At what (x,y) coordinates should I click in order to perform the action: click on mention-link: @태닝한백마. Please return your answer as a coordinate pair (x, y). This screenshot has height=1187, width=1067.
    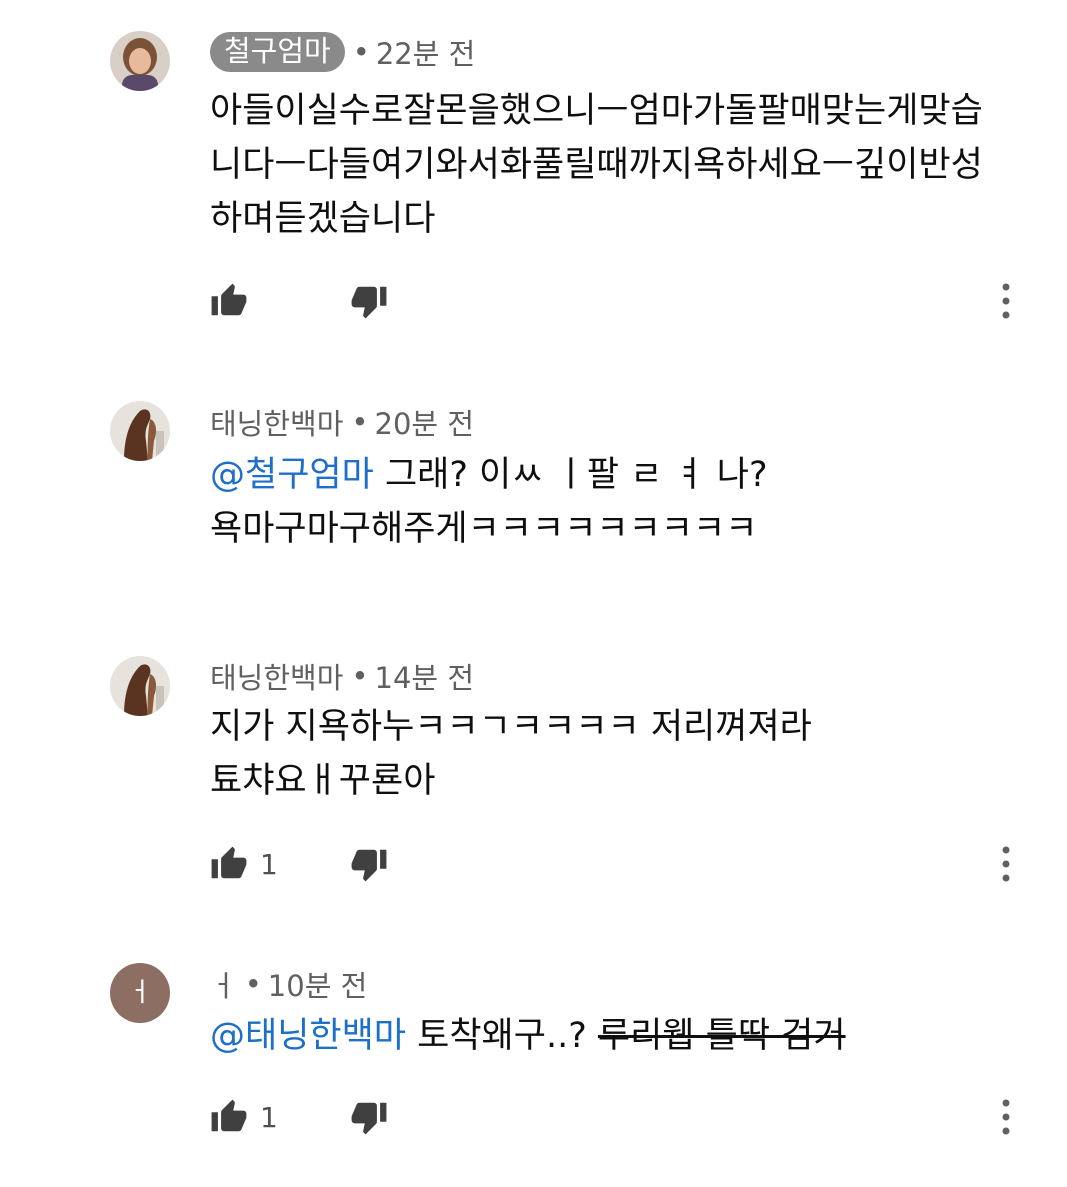
    Looking at the image, I should click on (308, 1036).